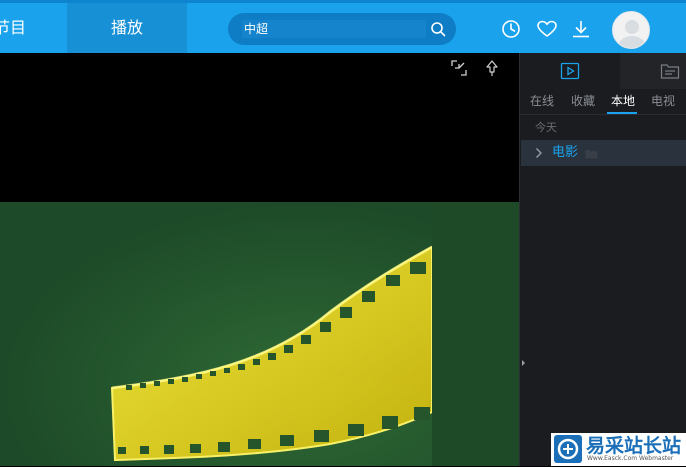  What do you see at coordinates (581, 29) in the screenshot?
I see `download-icon` at bounding box center [581, 29].